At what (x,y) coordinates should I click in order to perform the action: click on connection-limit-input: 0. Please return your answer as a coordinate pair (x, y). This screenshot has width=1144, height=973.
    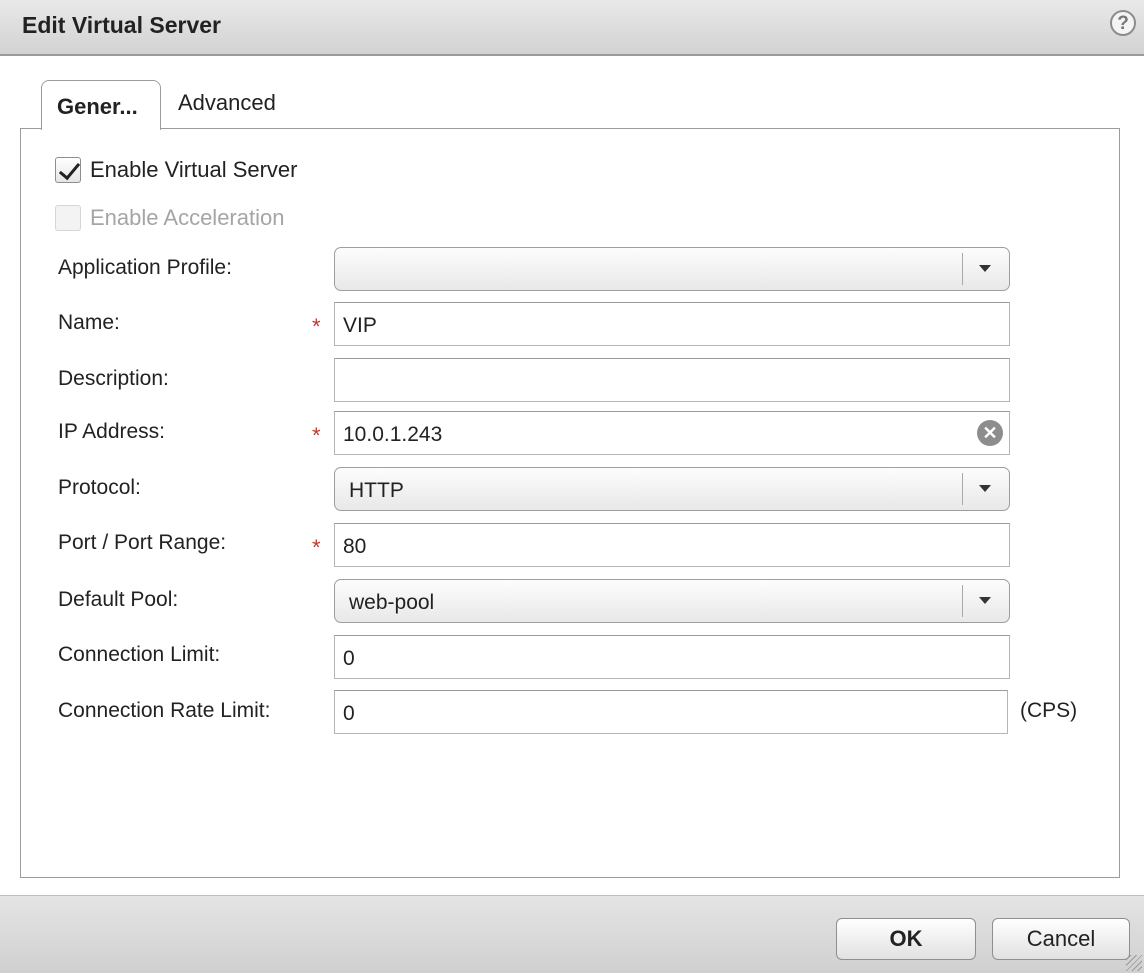
    Looking at the image, I should click on (672, 657).